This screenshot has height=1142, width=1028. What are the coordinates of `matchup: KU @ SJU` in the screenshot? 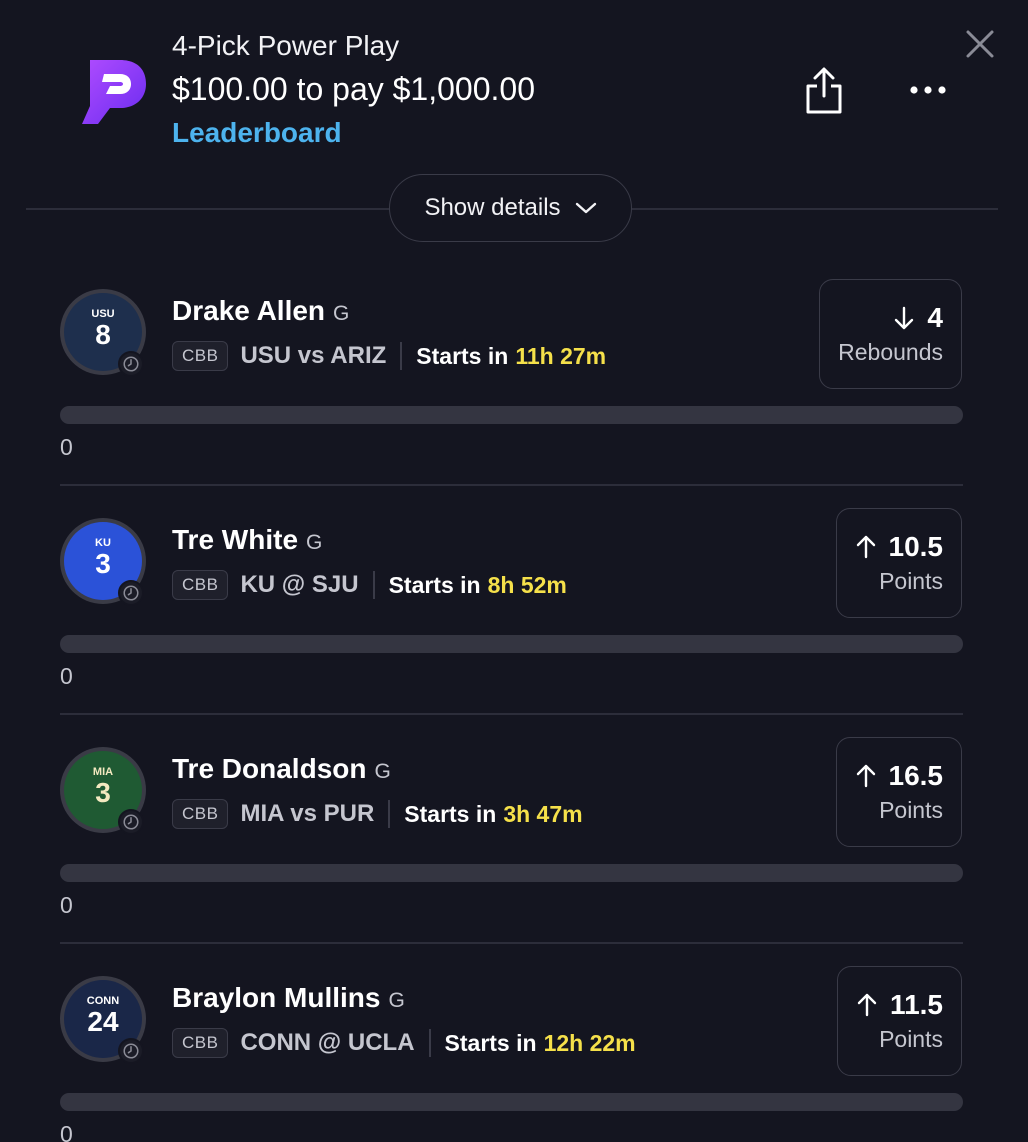 It's located at (299, 584).